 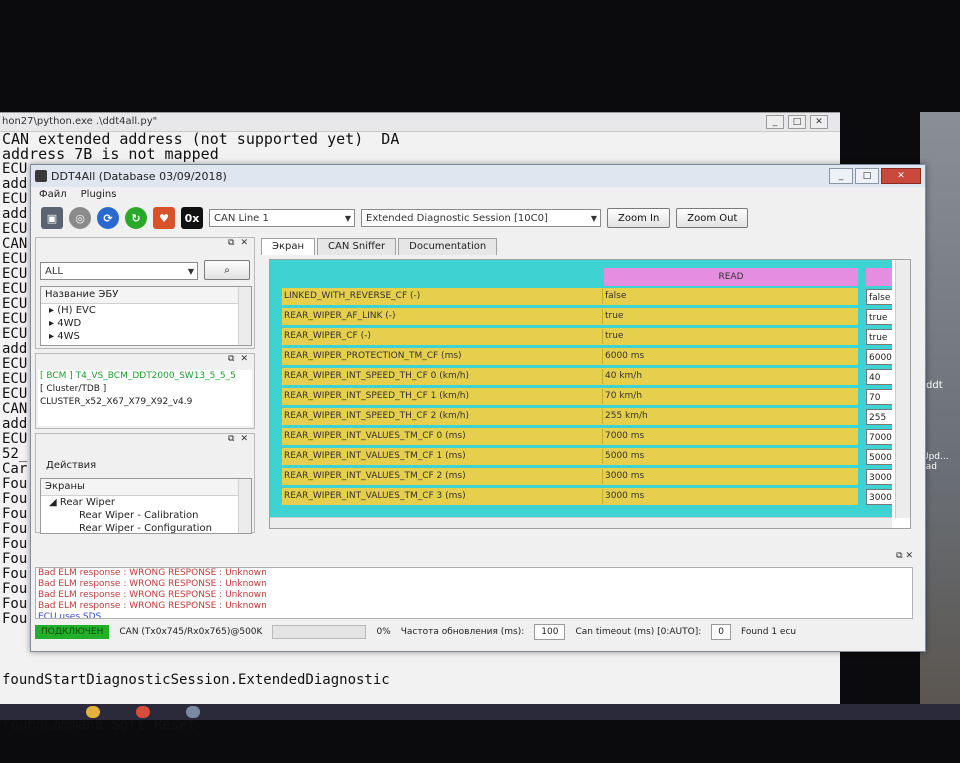 What do you see at coordinates (164, 218) in the screenshot?
I see `heartbeat-icon: ♥` at bounding box center [164, 218].